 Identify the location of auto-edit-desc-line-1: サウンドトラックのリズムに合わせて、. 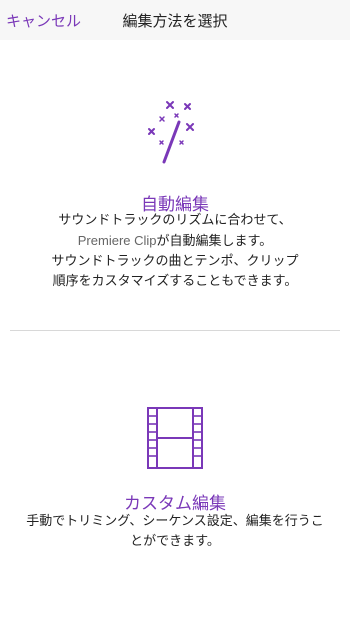
(175, 220).